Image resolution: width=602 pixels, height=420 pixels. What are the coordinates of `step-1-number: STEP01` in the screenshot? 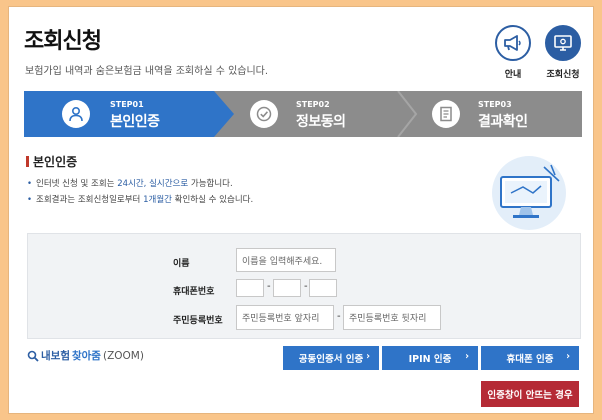 It's located at (127, 104).